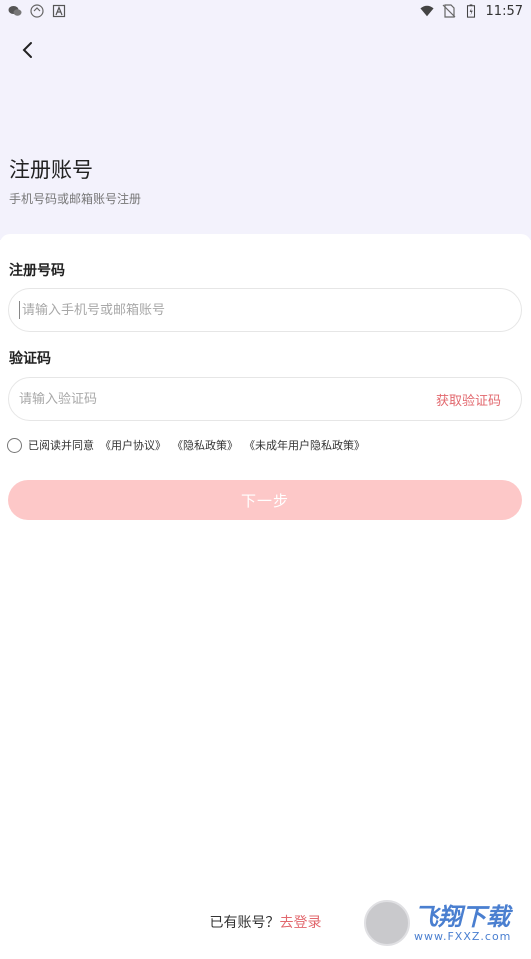 The width and height of the screenshot is (531, 959). I want to click on user-agreement-link: 《用户协议》, so click(133, 445).